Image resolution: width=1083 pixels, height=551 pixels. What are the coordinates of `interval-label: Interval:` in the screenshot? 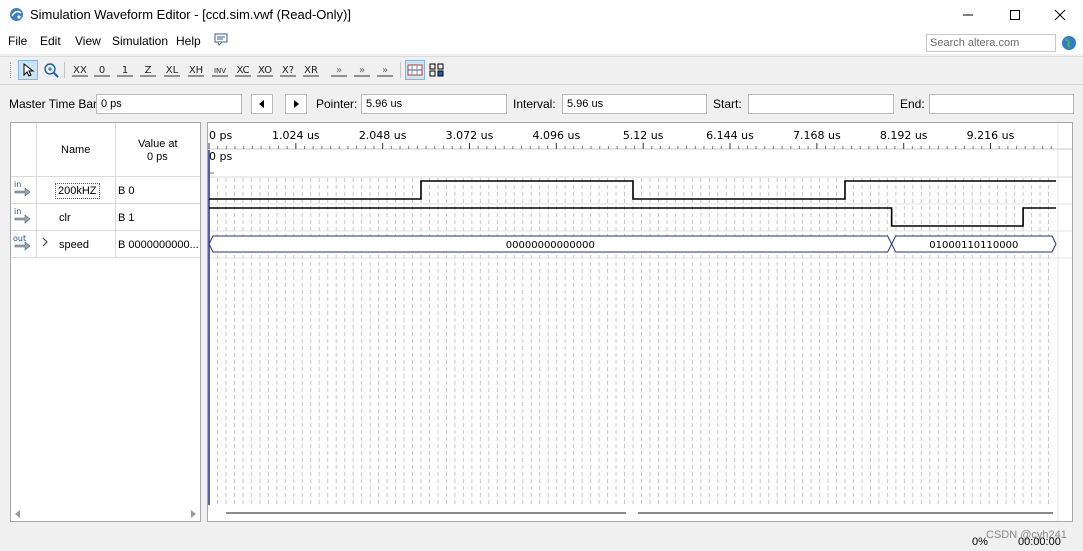 It's located at (534, 104).